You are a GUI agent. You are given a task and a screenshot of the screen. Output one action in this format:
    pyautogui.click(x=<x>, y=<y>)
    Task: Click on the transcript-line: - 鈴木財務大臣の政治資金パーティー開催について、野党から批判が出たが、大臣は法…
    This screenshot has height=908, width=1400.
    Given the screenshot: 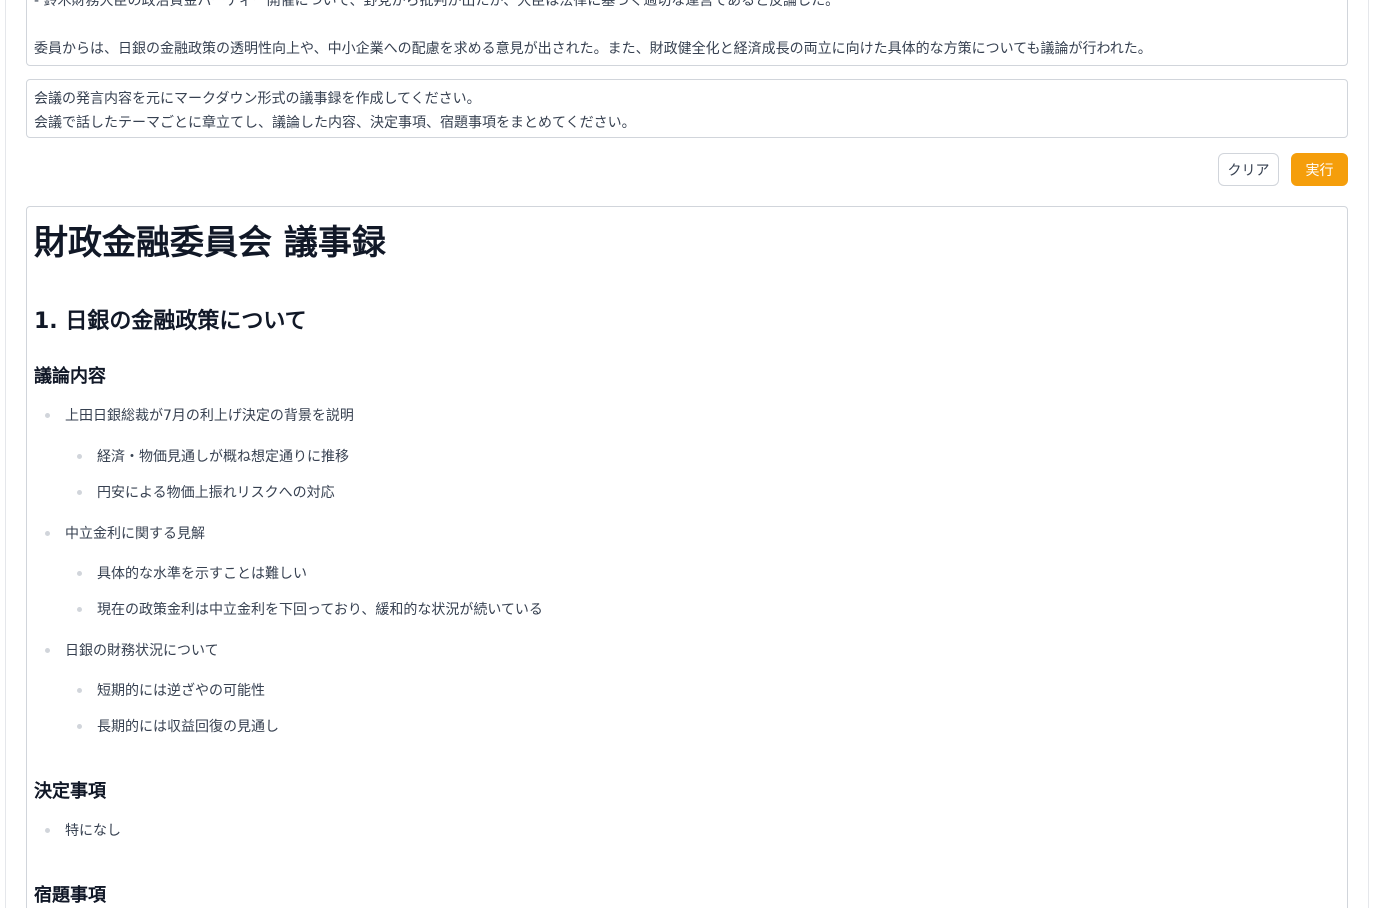 What is the action you would take?
    pyautogui.click(x=437, y=4)
    